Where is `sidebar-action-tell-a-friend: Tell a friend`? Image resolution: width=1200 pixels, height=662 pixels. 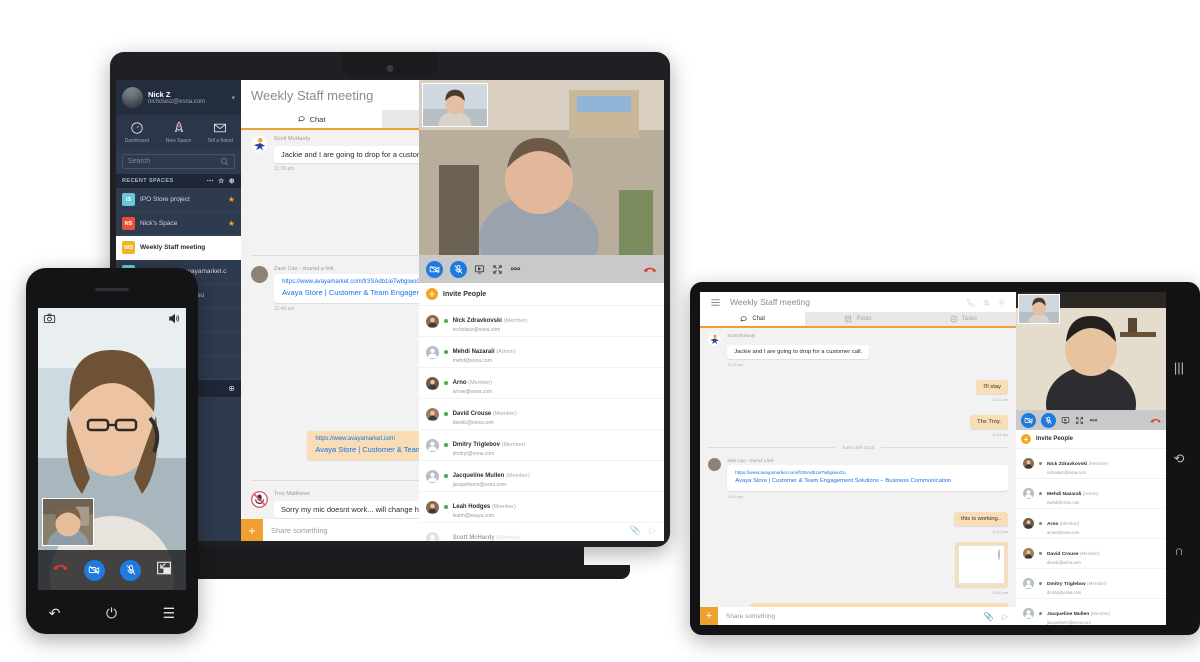 sidebar-action-tell-a-friend: Tell a friend is located at coordinates (220, 132).